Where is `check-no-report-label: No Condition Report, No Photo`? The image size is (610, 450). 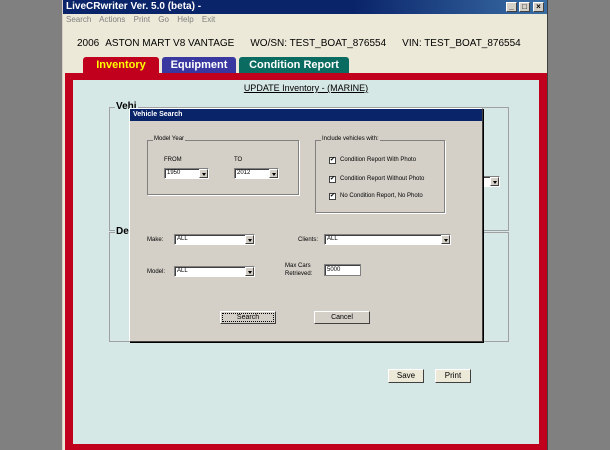 check-no-report-label: No Condition Report, No Photo is located at coordinates (381, 196).